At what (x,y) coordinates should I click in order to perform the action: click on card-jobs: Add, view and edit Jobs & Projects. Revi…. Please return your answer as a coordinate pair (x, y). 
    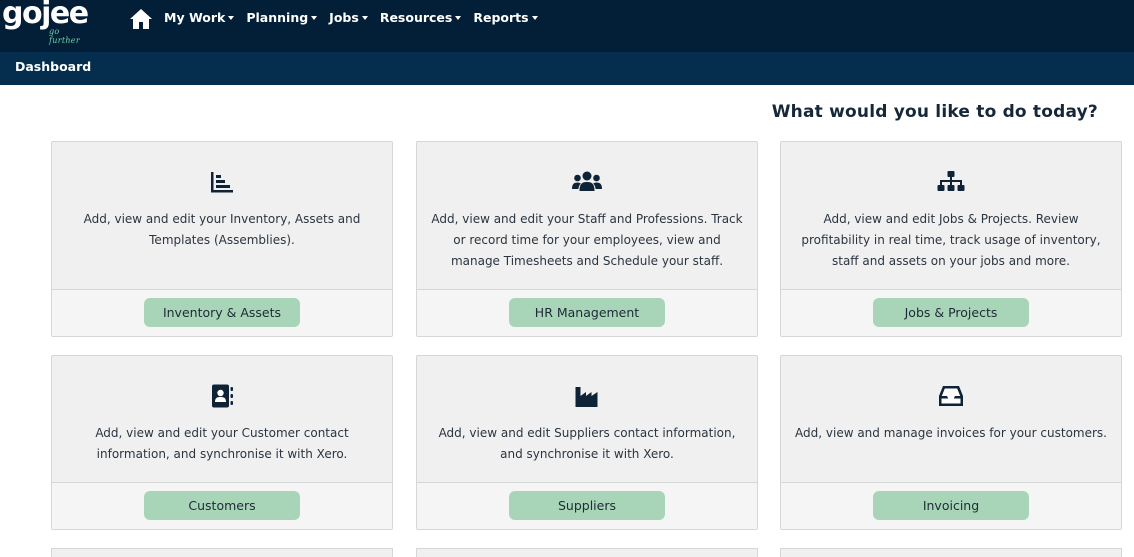
    Looking at the image, I should click on (951, 239).